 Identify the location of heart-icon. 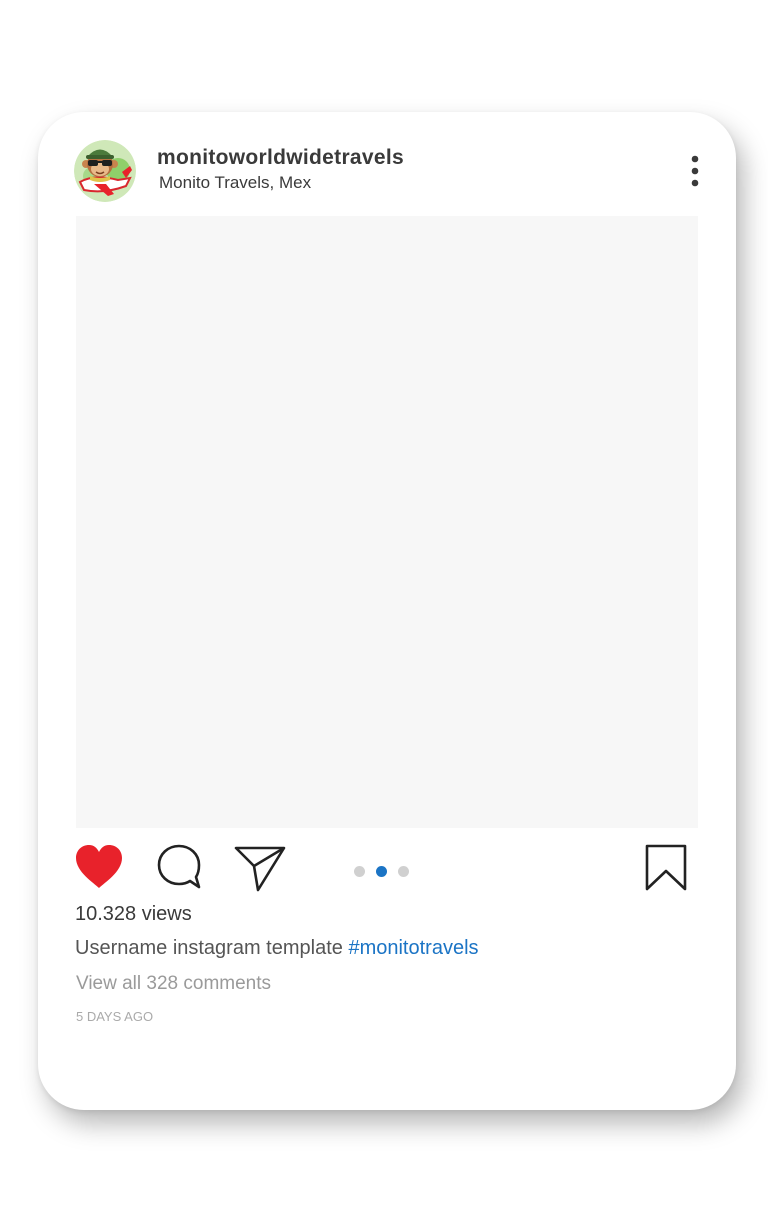
(99, 866).